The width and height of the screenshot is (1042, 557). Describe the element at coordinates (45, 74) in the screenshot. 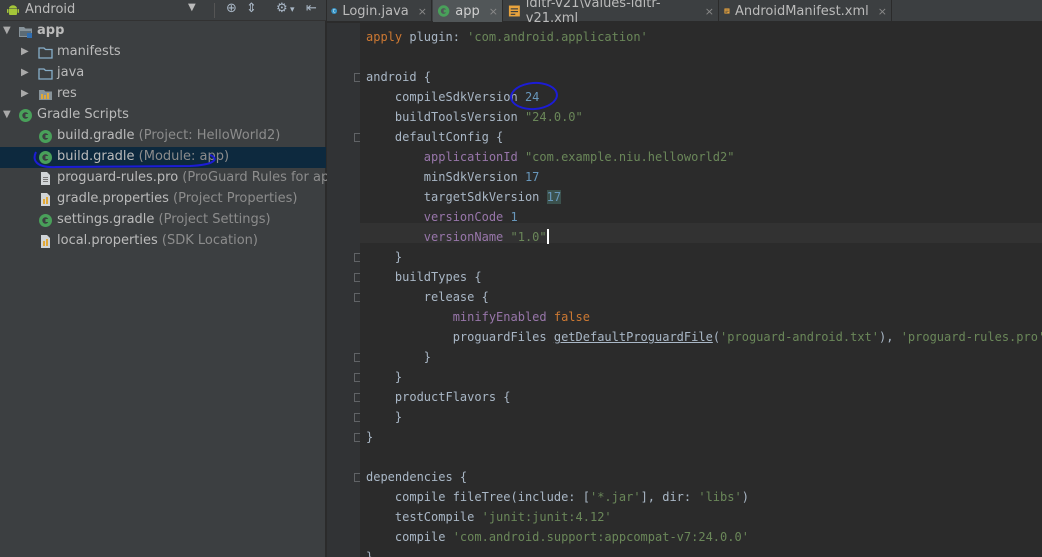

I see `source-folder-icon` at that location.